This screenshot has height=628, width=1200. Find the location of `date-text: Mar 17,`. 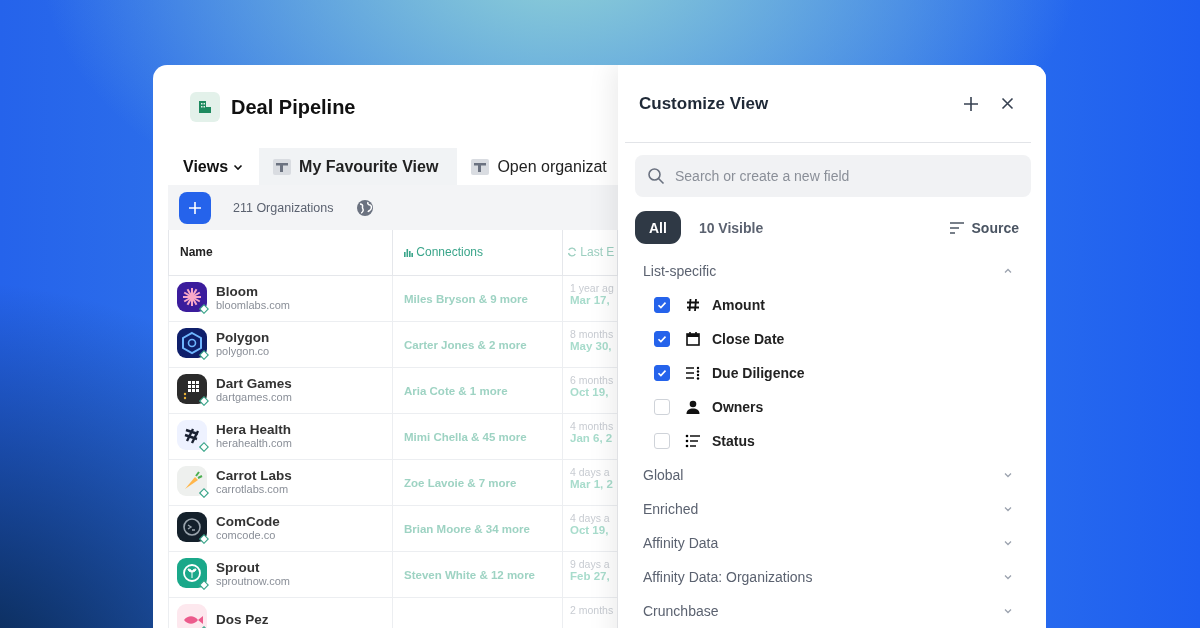

date-text: Mar 17, is located at coordinates (590, 299).